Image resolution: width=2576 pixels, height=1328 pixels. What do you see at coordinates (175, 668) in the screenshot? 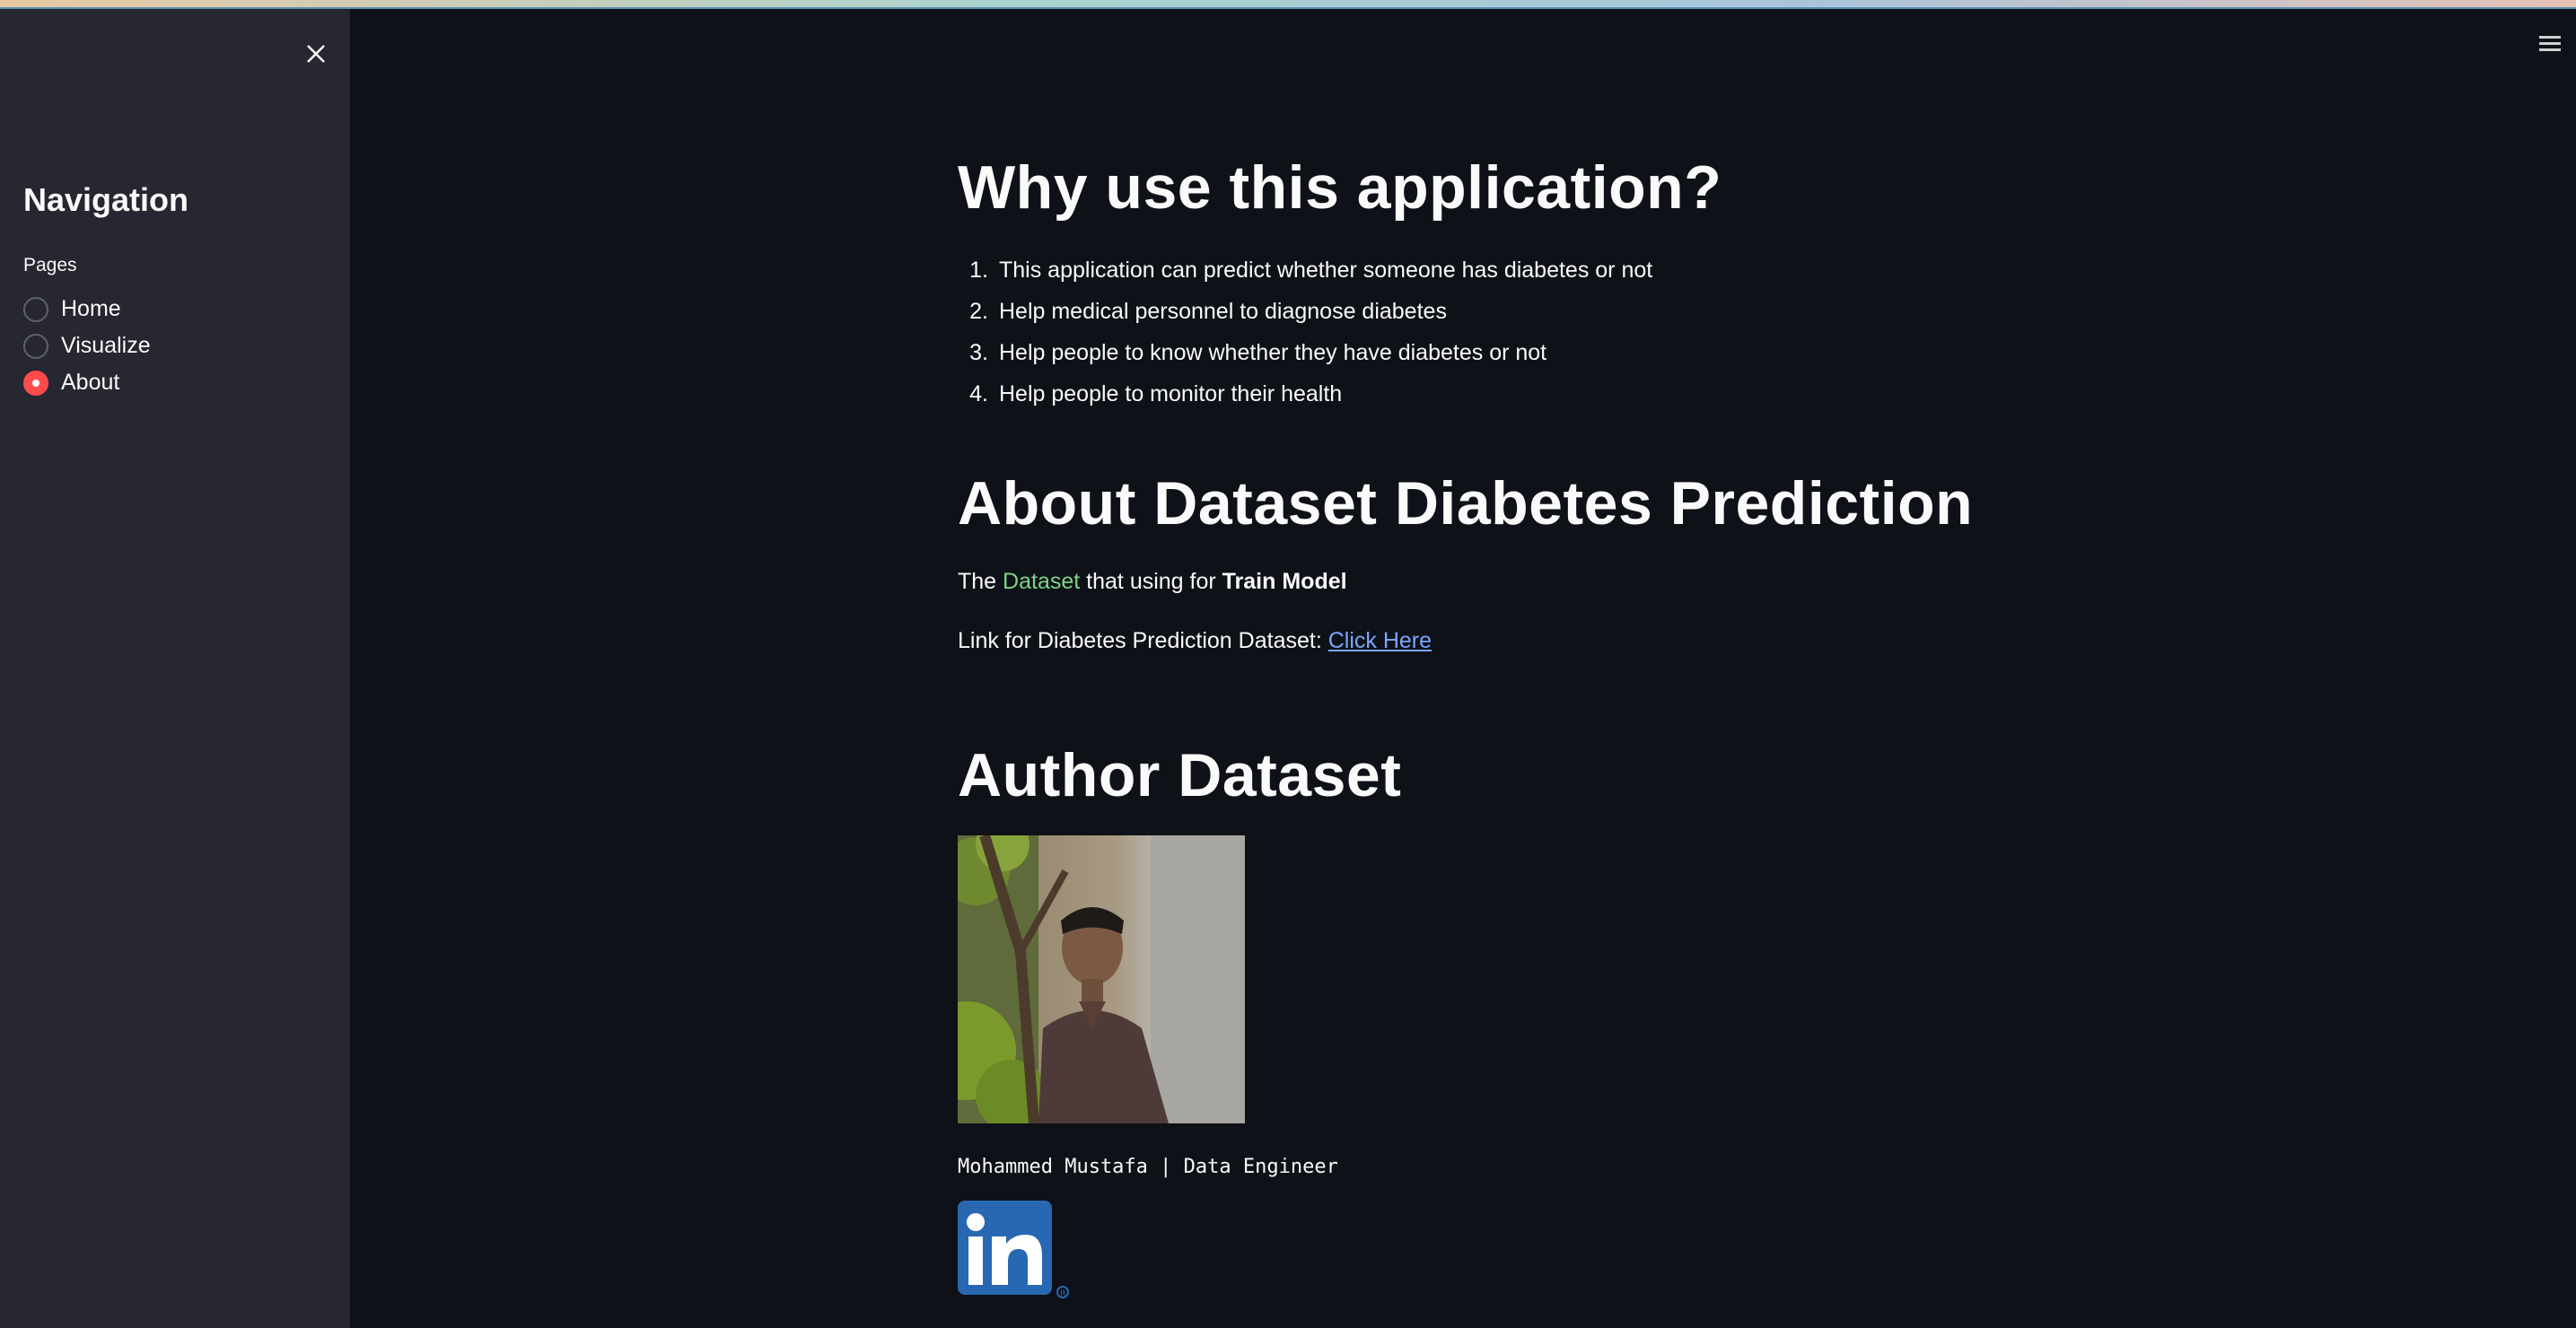
I see `sidebar: Navigation Pages Home Visualize About` at bounding box center [175, 668].